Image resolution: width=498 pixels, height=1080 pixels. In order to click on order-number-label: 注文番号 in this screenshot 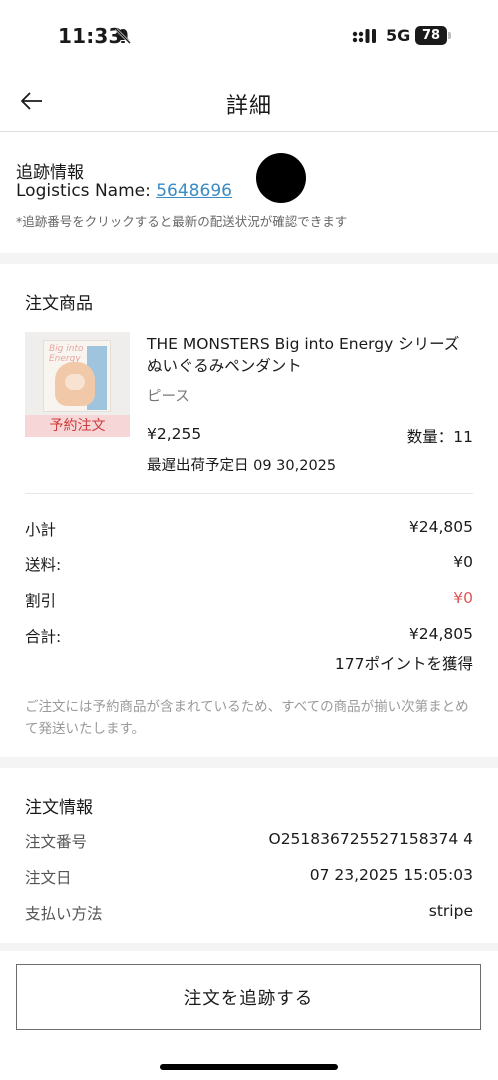, I will do `click(56, 842)`.